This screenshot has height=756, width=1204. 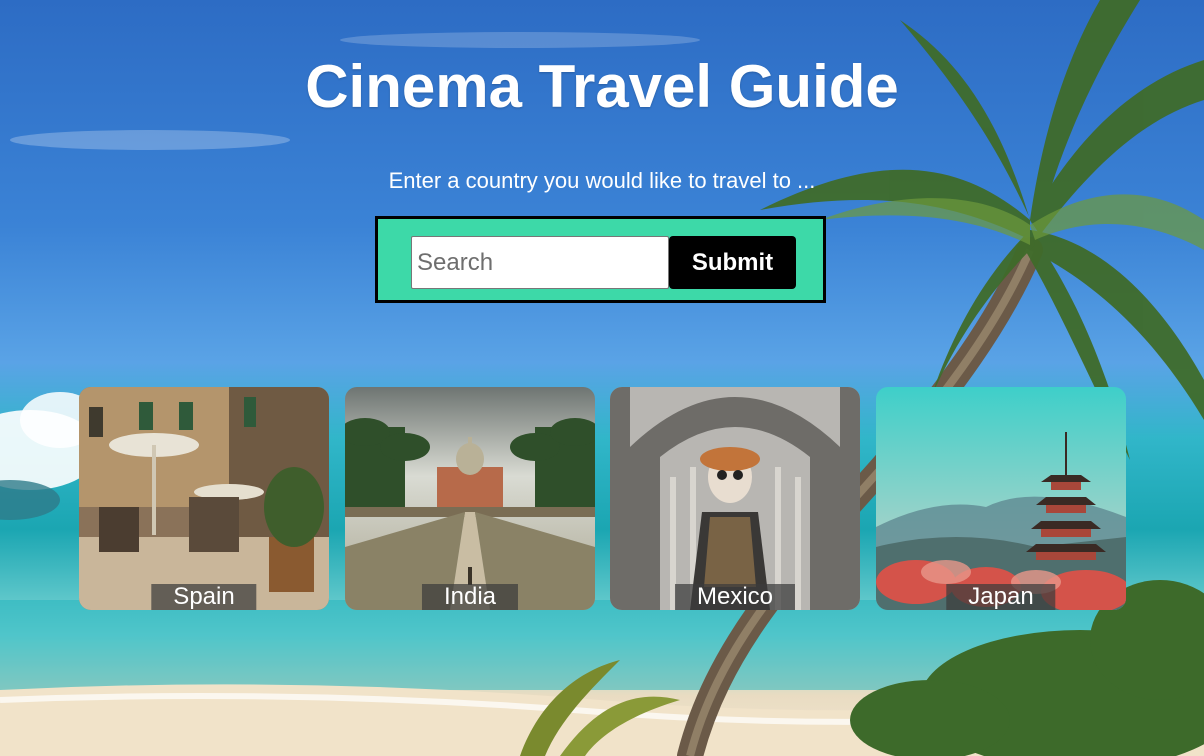 I want to click on destination-card-india: India, so click(x=470, y=498).